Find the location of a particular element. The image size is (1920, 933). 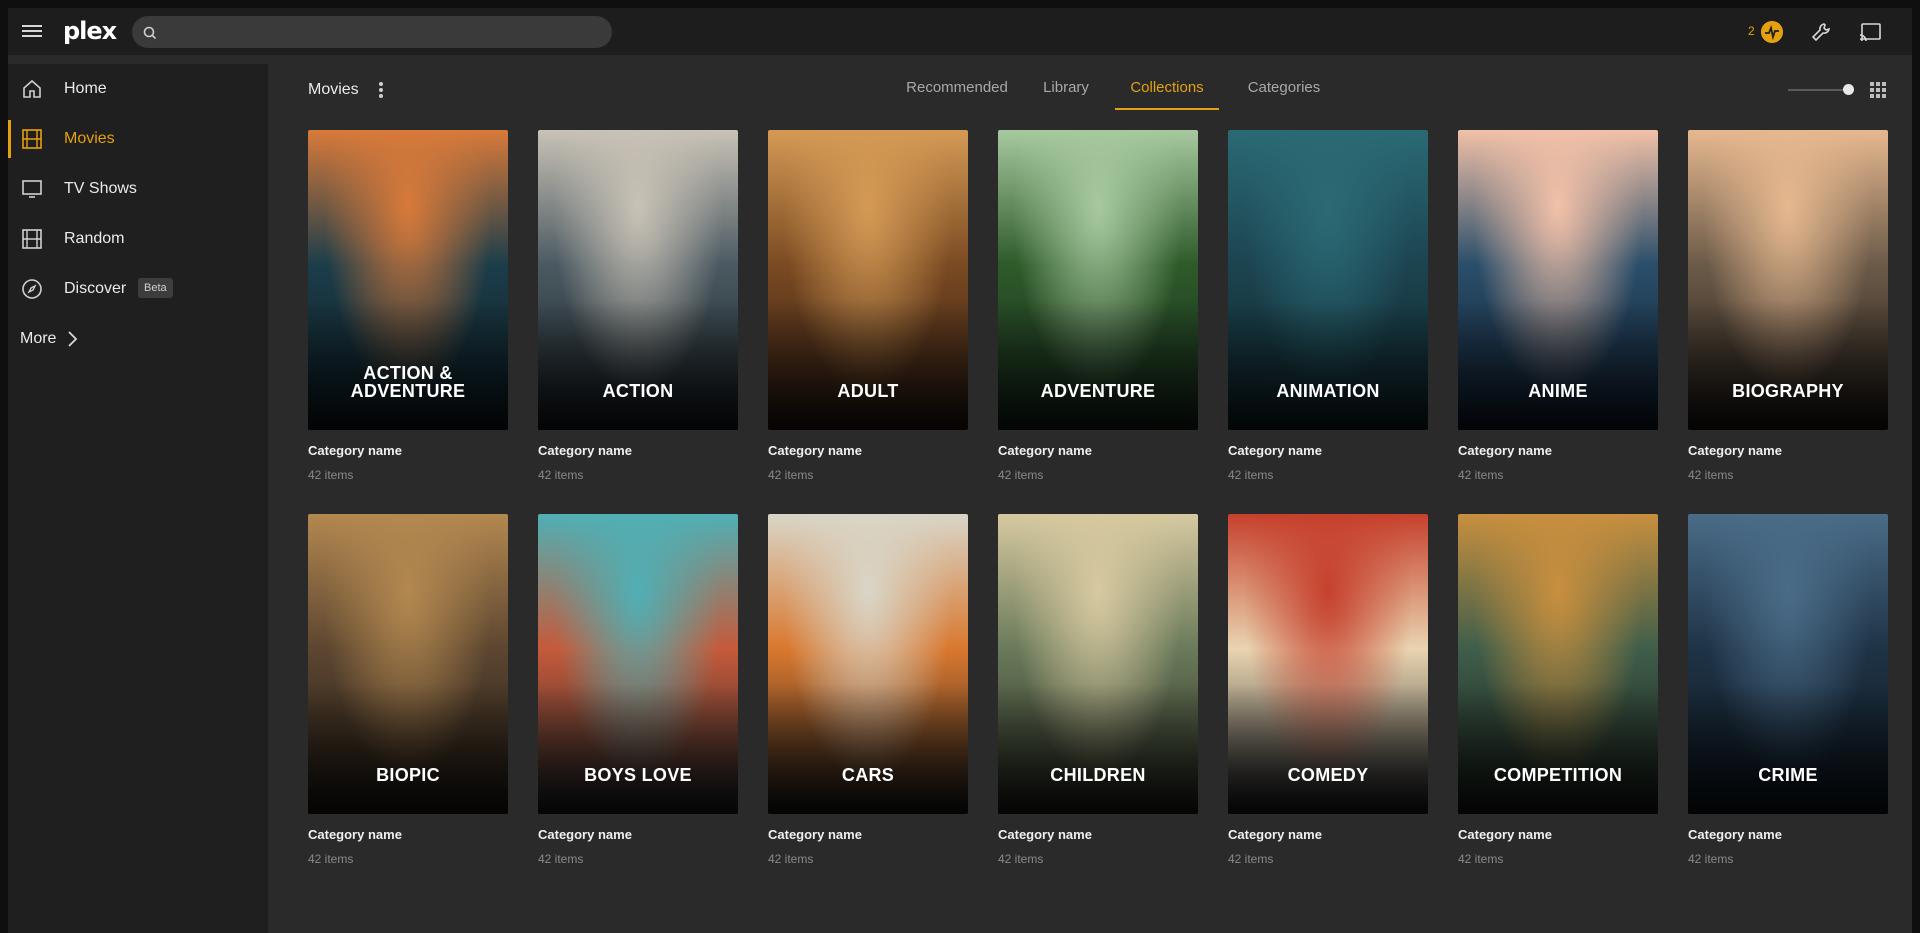

collection-poster: ADULT is located at coordinates (868, 280).